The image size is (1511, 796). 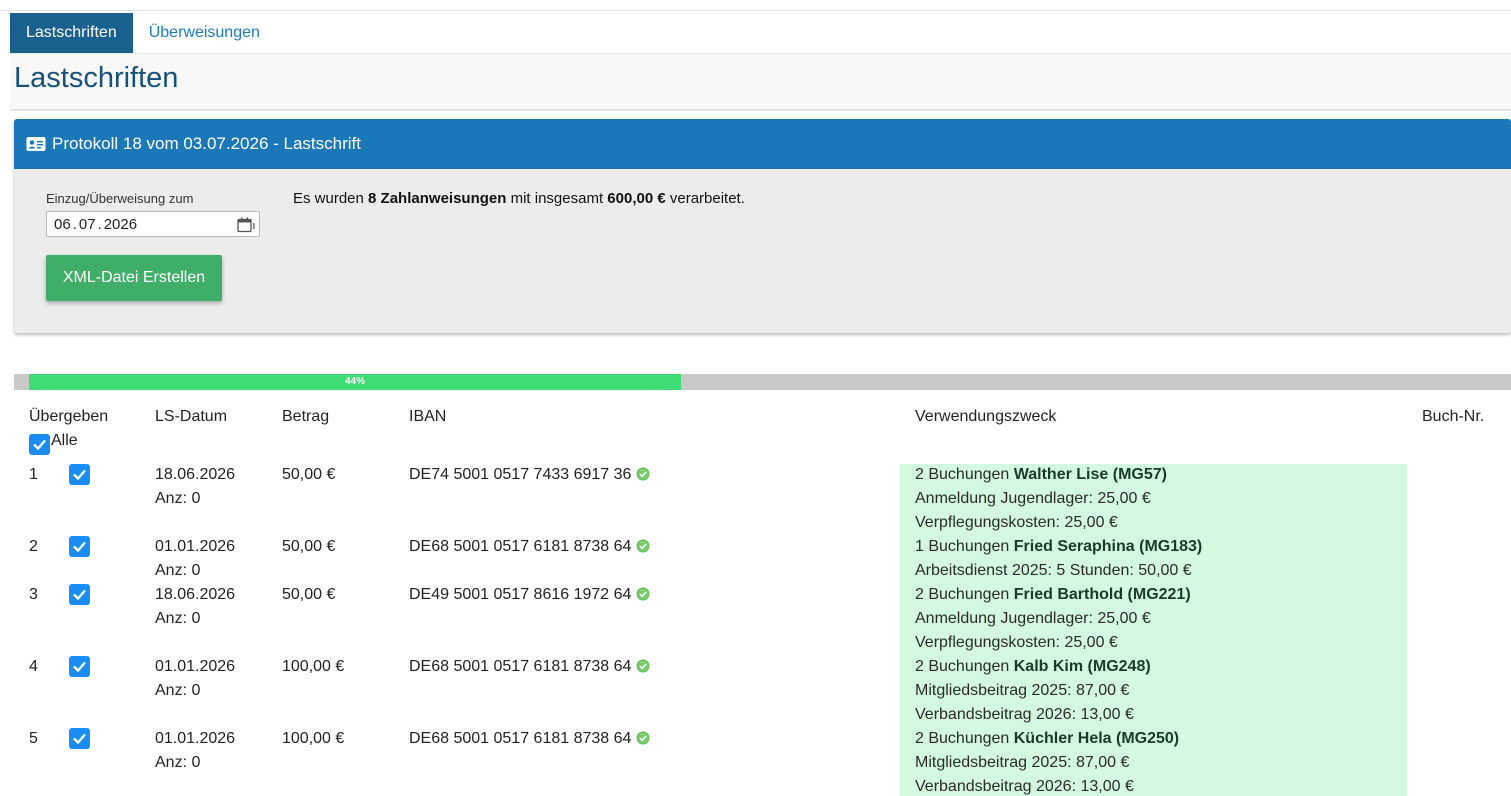 What do you see at coordinates (153, 224) in the screenshot?
I see `date-input: 06. 07. 2026` at bounding box center [153, 224].